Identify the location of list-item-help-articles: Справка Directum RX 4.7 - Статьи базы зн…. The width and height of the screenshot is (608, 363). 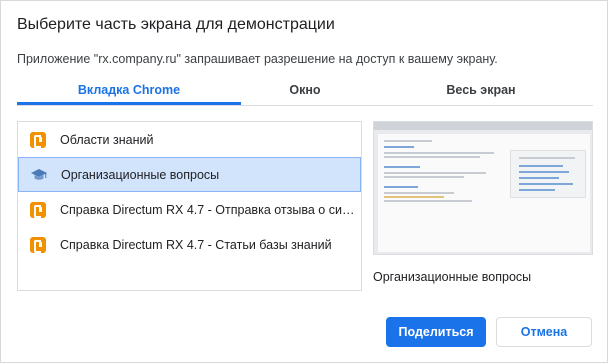
(189, 244).